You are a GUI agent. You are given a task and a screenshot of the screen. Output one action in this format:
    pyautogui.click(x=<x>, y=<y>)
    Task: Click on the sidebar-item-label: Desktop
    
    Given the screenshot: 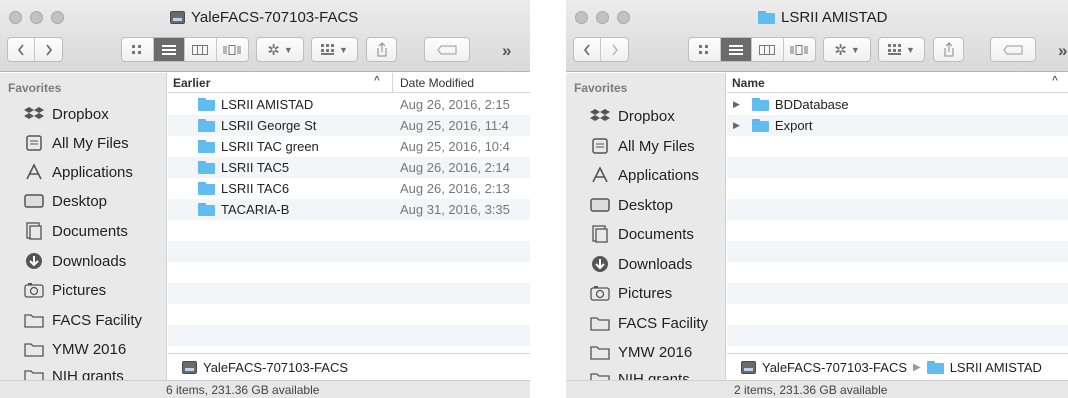 What is the action you would take?
    pyautogui.click(x=646, y=205)
    